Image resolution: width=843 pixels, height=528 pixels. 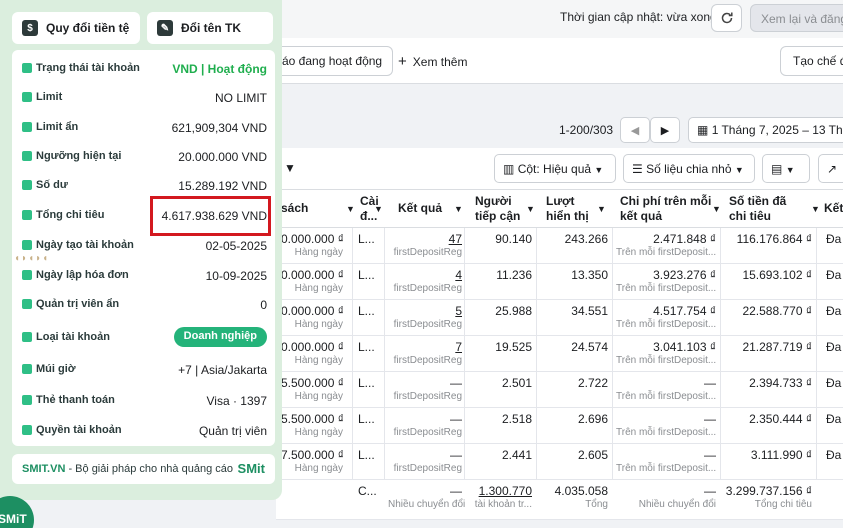 I want to click on cell-budget-value: 0.000.000 ₫, so click(x=312, y=311).